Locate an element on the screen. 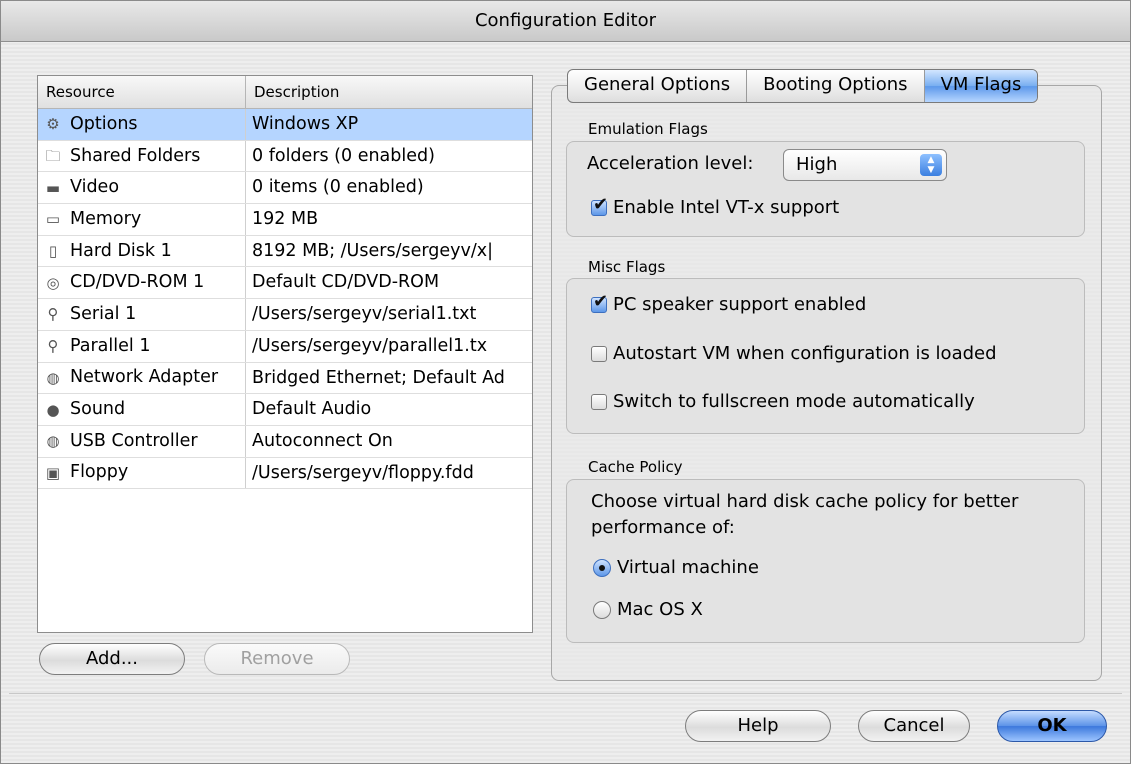  enable-vtx-label: Enable Intel VT-x support is located at coordinates (726, 207).